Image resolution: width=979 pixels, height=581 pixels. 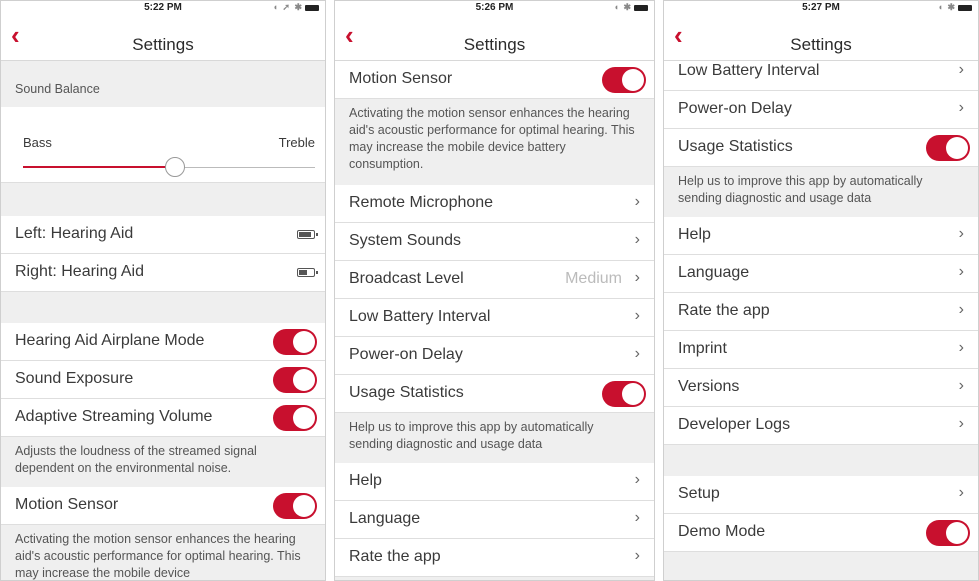 What do you see at coordinates (163, 145) in the screenshot?
I see `sound-balance-slider-block: Bass Treble` at bounding box center [163, 145].